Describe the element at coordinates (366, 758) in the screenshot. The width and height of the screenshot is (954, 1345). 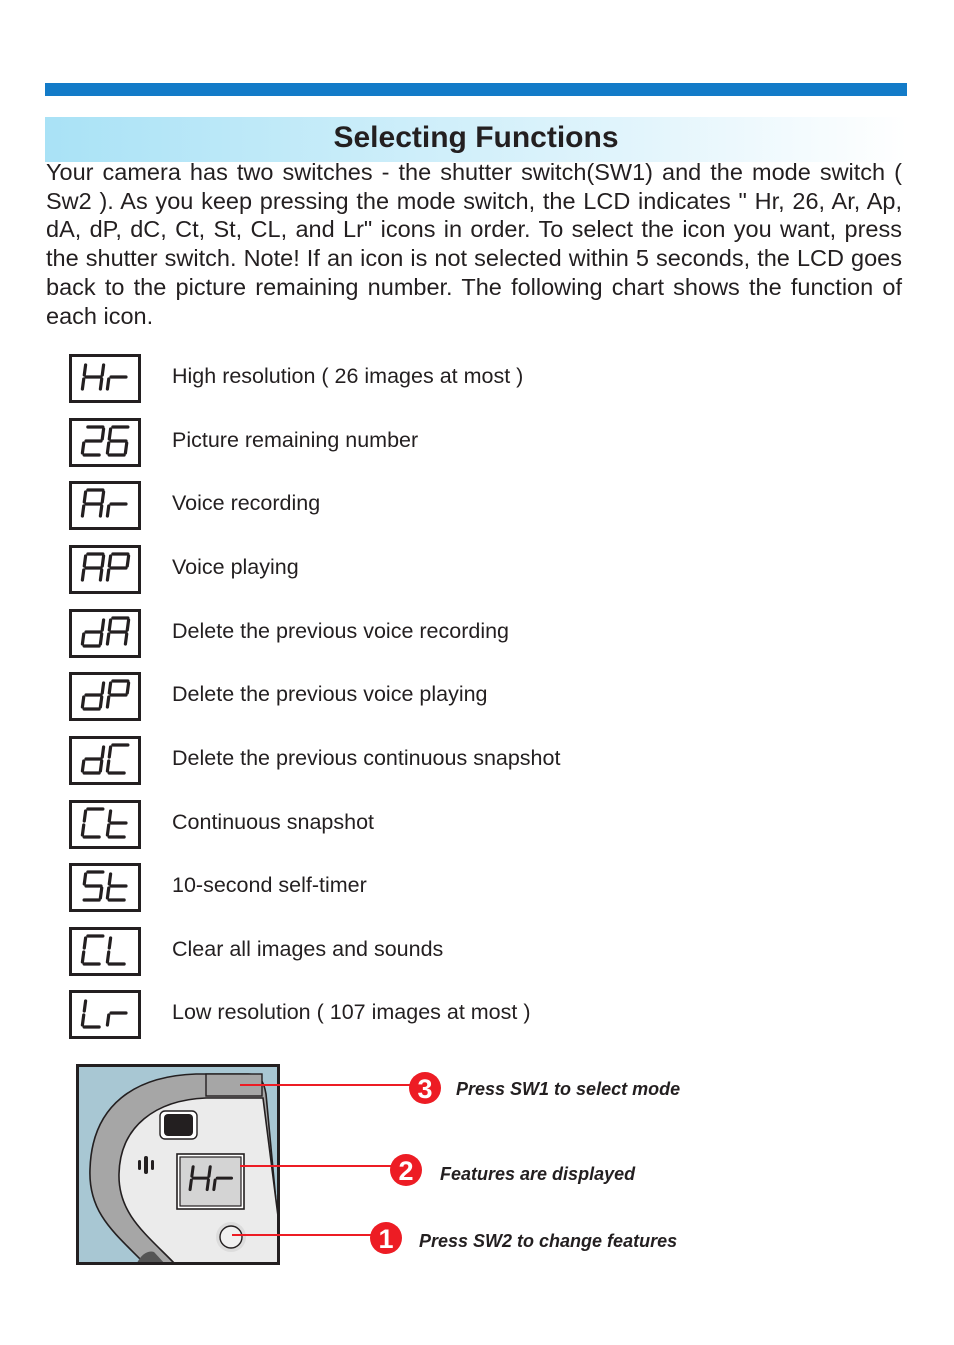
I see `function-label: Delete the previous continuous snapshot` at that location.